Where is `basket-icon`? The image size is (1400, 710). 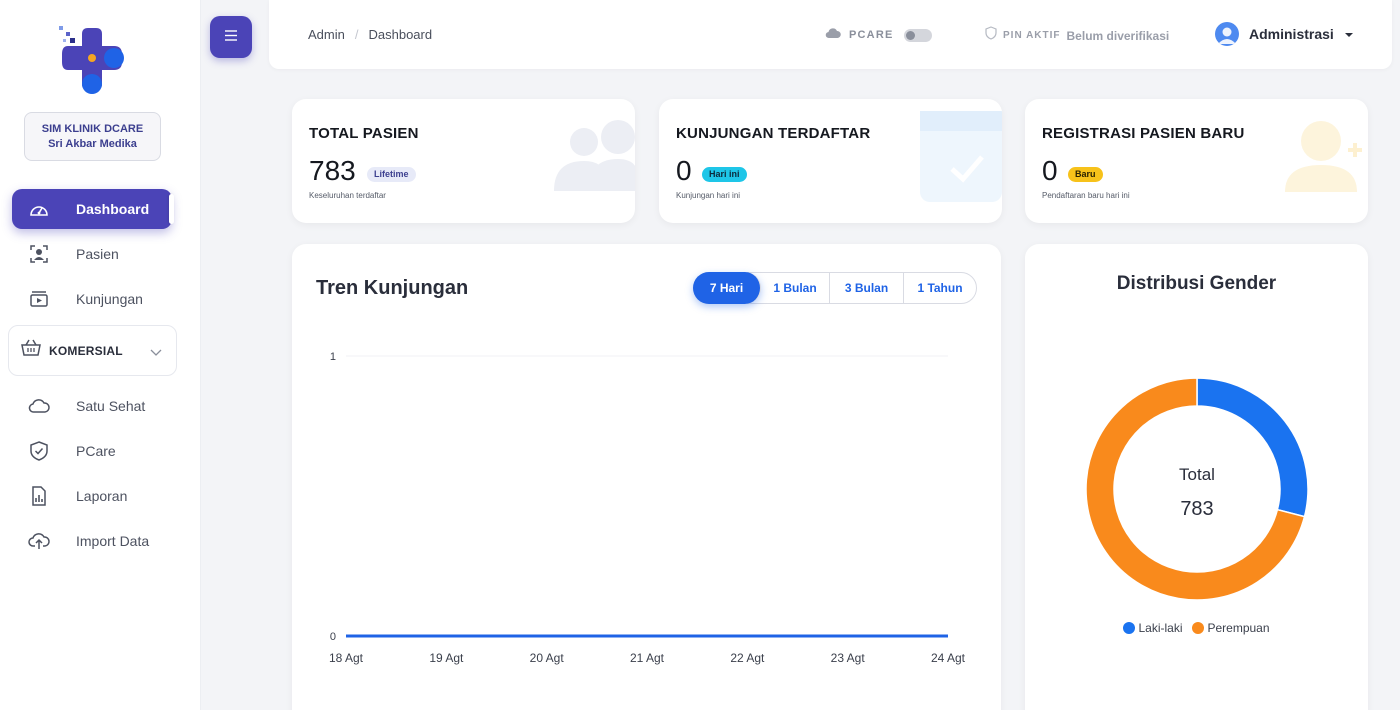
basket-icon is located at coordinates (31, 350).